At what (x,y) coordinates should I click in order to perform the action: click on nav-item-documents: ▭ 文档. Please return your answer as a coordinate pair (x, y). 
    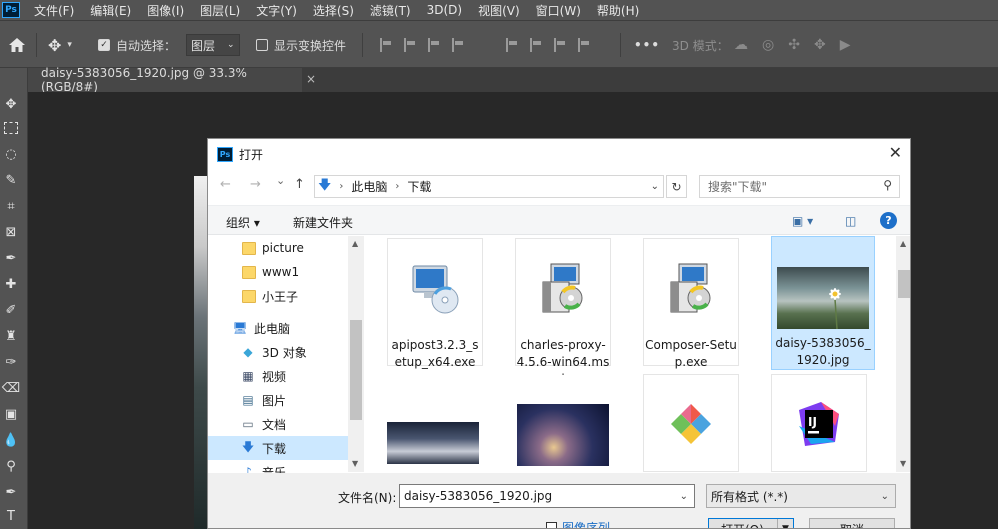
    Looking at the image, I should click on (278, 424).